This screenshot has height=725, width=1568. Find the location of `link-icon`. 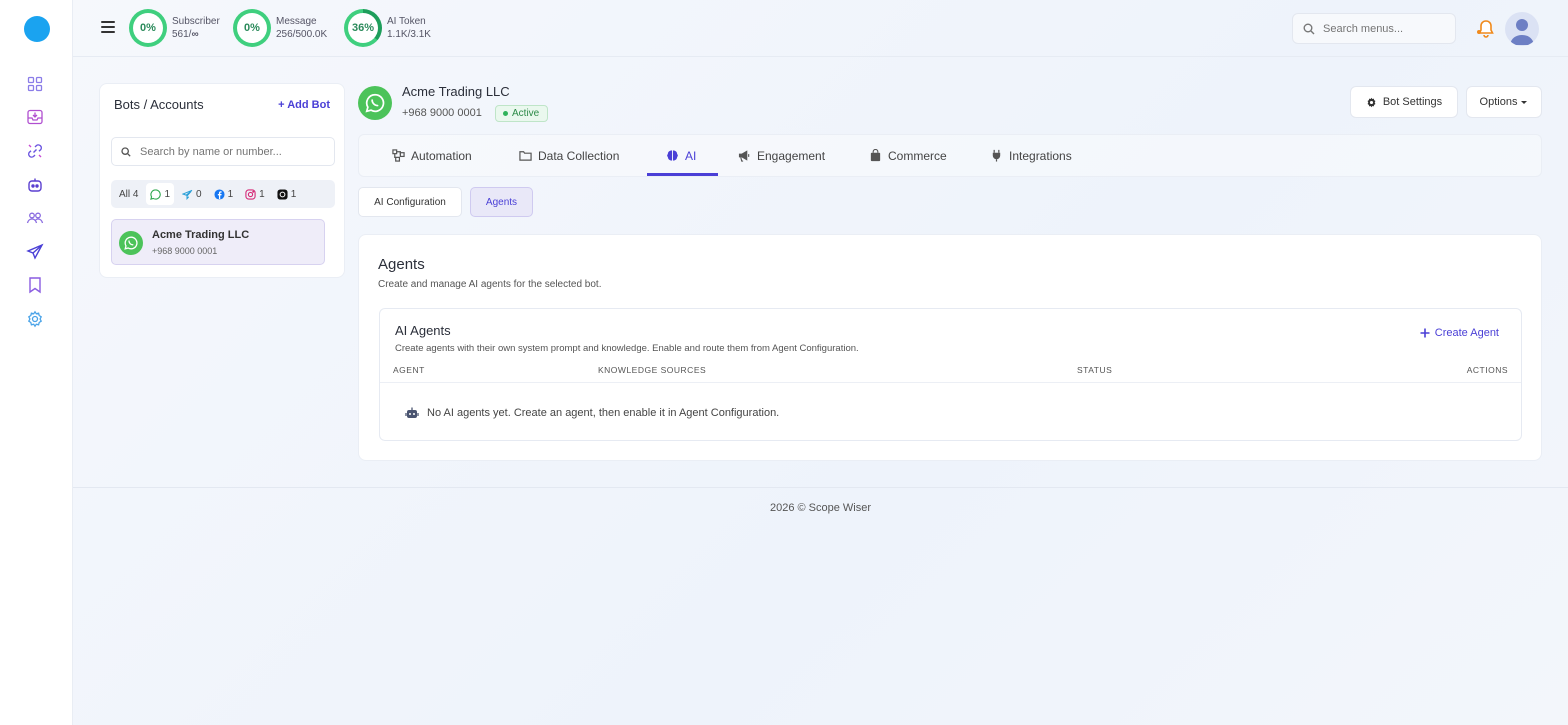

link-icon is located at coordinates (35, 151).